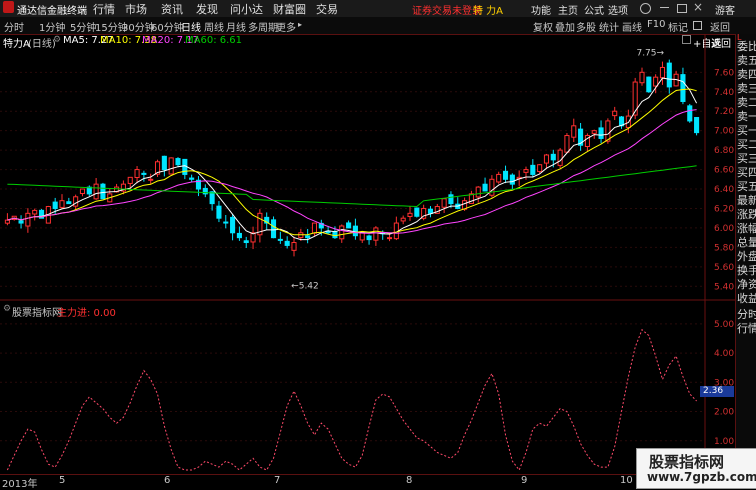  What do you see at coordinates (626, 480) in the screenshot?
I see `month-label-10: 10` at bounding box center [626, 480].